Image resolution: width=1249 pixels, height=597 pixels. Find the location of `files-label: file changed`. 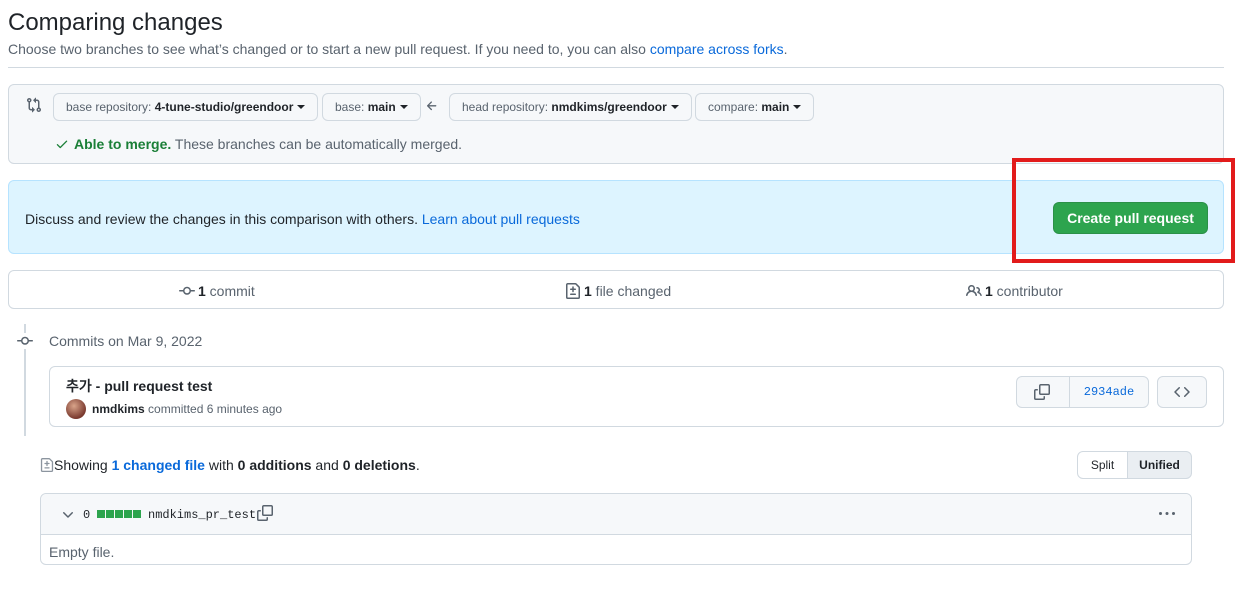

files-label: file changed is located at coordinates (631, 291).